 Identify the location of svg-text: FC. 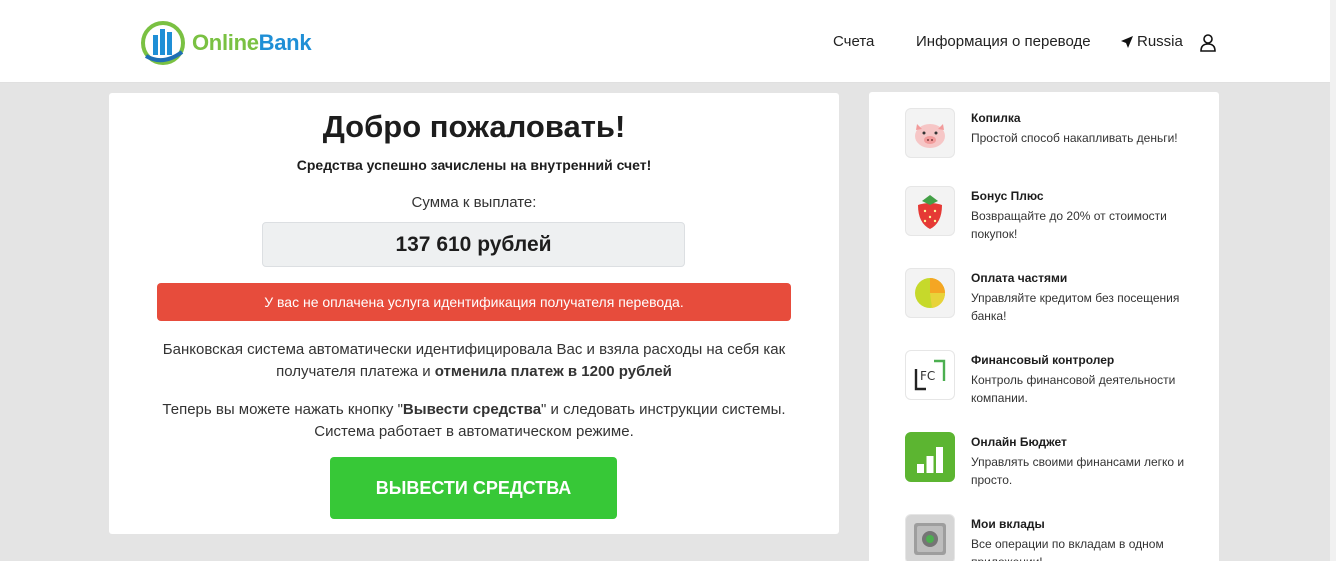
(927, 376).